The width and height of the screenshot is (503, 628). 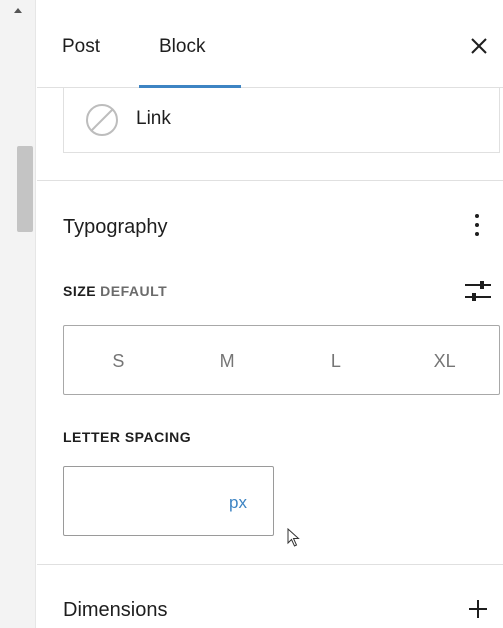 I want to click on tab-block: Block, so click(x=182, y=47).